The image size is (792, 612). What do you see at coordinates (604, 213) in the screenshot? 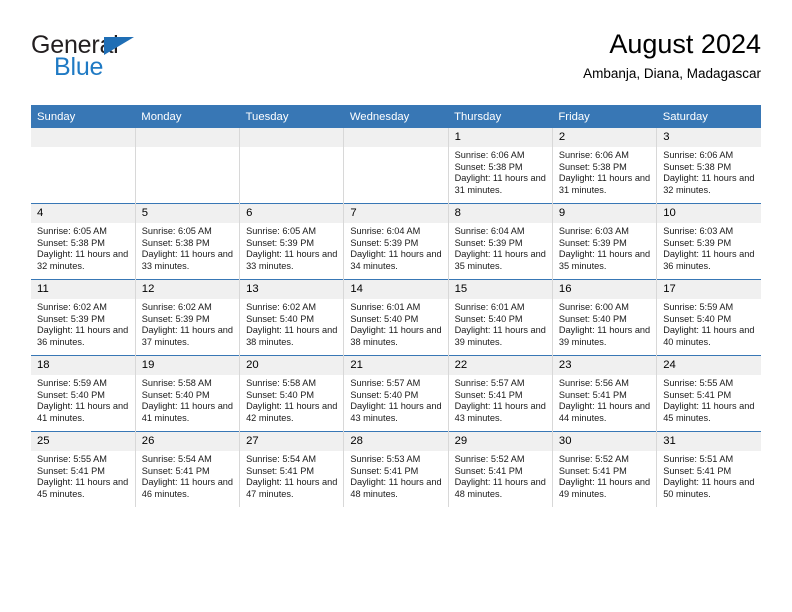
I see `day-number: 9` at bounding box center [604, 213].